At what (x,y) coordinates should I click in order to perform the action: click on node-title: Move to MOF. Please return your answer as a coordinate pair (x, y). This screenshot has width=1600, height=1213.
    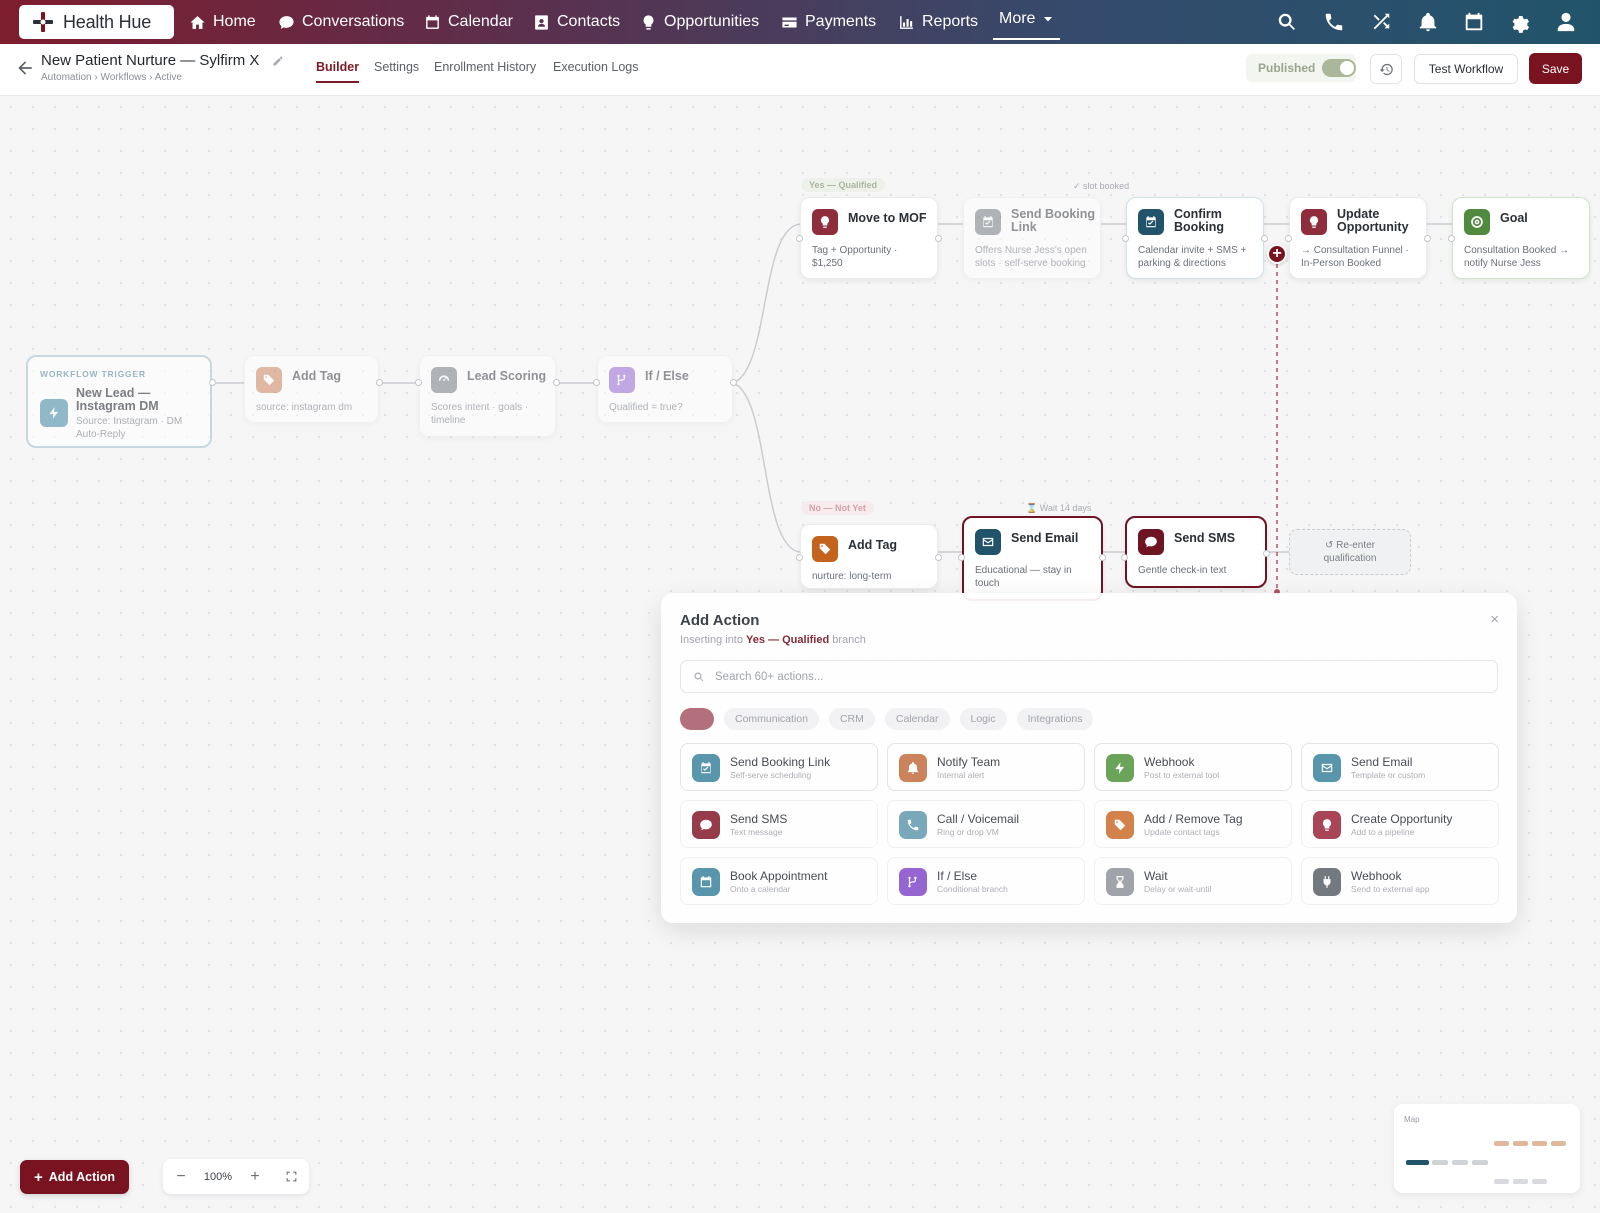
    Looking at the image, I should click on (887, 218).